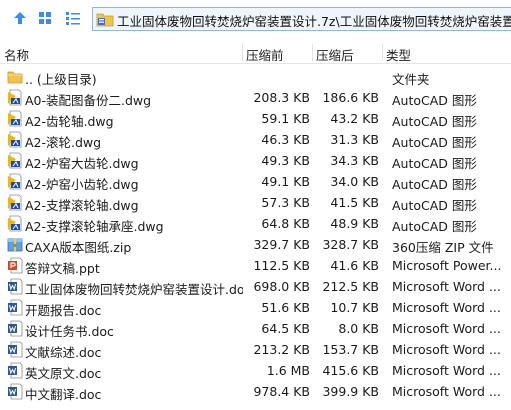 The image size is (511, 410). Describe the element at coordinates (281, 265) in the screenshot. I see `file-size: 112.5 KB` at that location.